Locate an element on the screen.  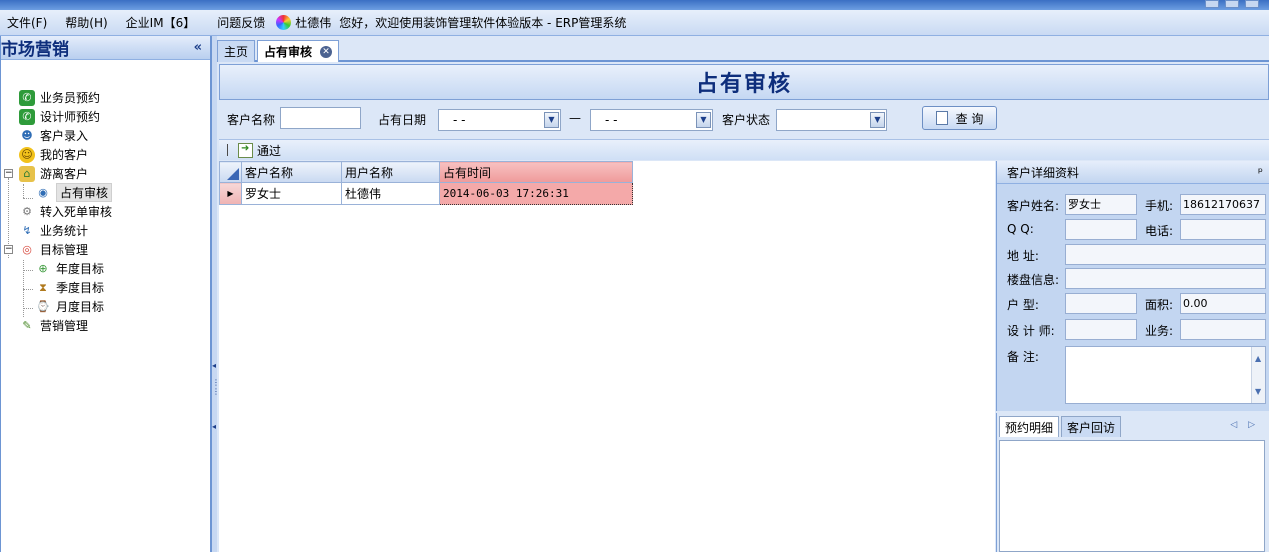
customer-status-select: ▼ is located at coordinates (831, 120).